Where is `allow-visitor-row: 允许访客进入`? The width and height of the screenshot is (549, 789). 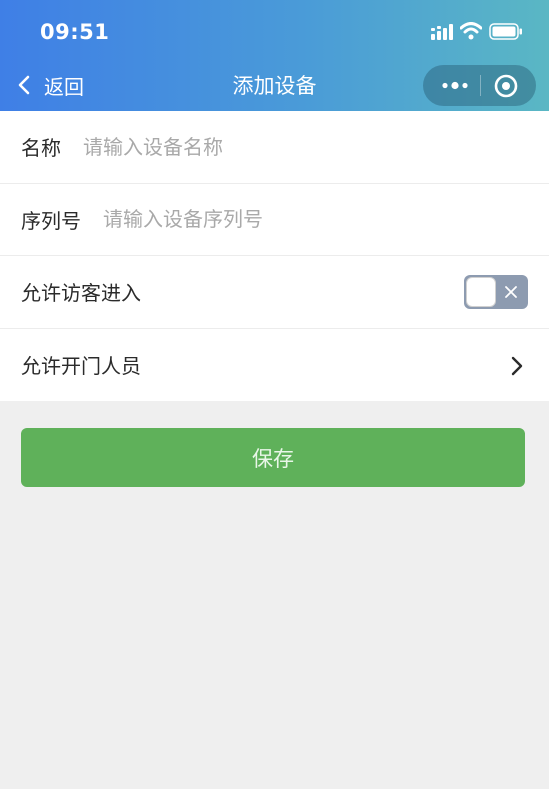
allow-visitor-row: 允许访客进入 is located at coordinates (274, 292).